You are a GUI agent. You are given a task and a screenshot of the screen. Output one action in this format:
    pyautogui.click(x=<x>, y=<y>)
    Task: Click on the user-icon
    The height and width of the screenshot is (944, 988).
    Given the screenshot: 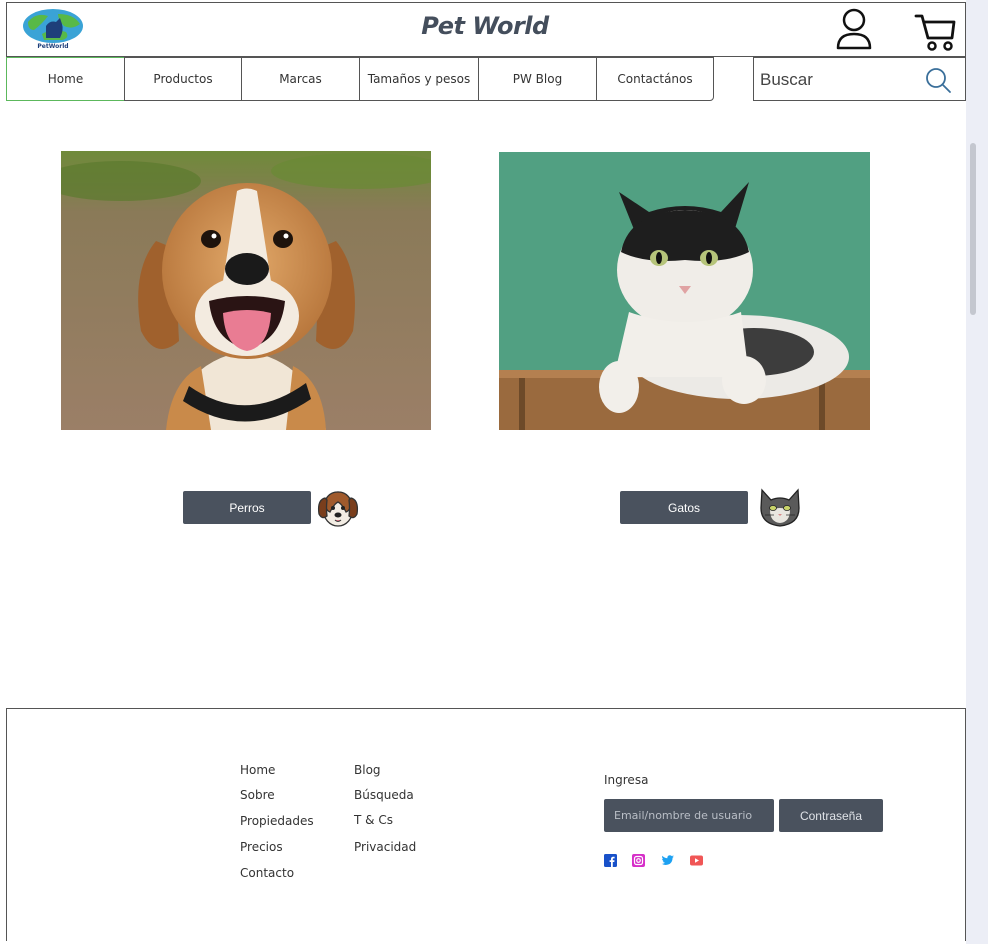 What is the action you would take?
    pyautogui.click(x=854, y=29)
    